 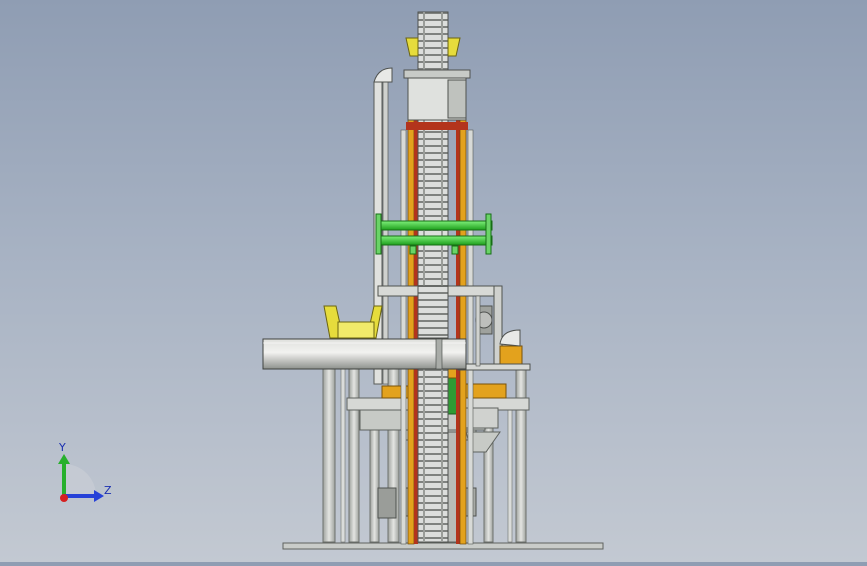 I want to click on yellow-hopper, so click(x=353, y=322).